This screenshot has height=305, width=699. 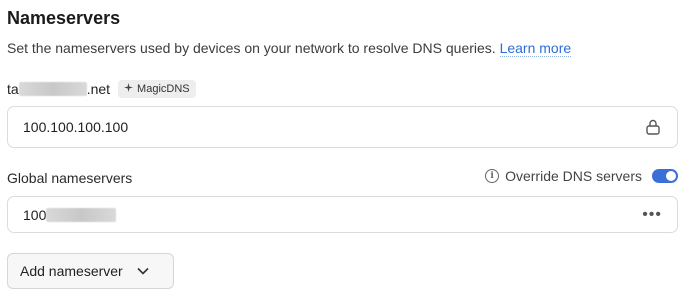 What do you see at coordinates (13, 89) in the screenshot?
I see `domain-prefix: ta` at bounding box center [13, 89].